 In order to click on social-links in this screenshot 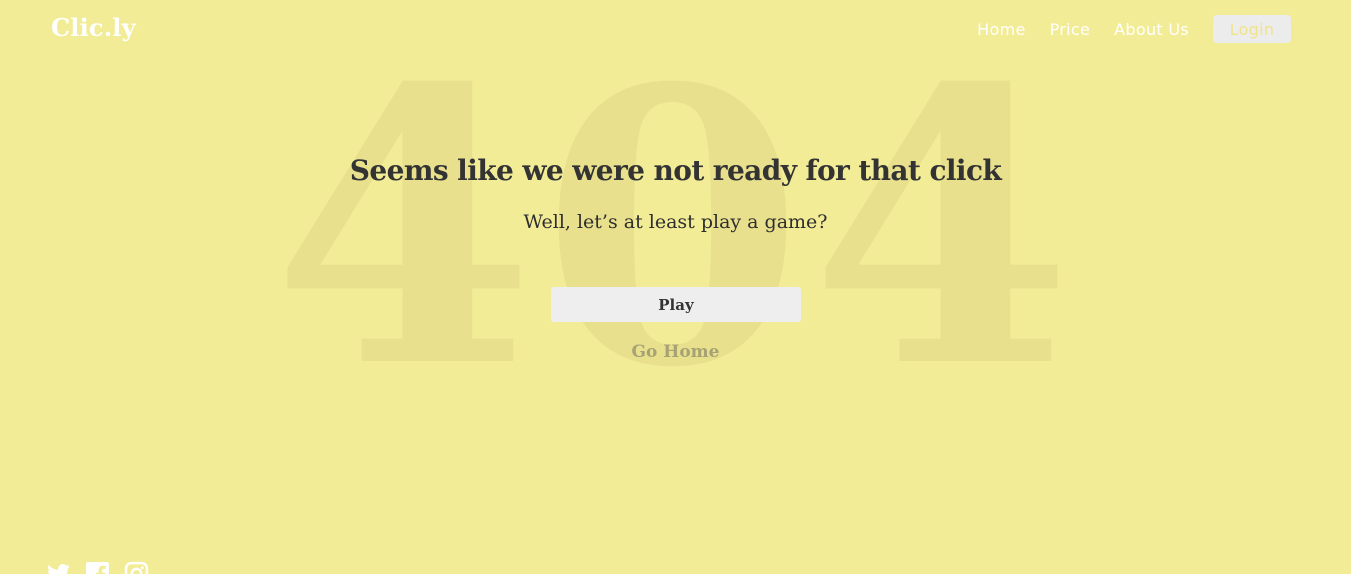, I will do `click(97, 567)`.